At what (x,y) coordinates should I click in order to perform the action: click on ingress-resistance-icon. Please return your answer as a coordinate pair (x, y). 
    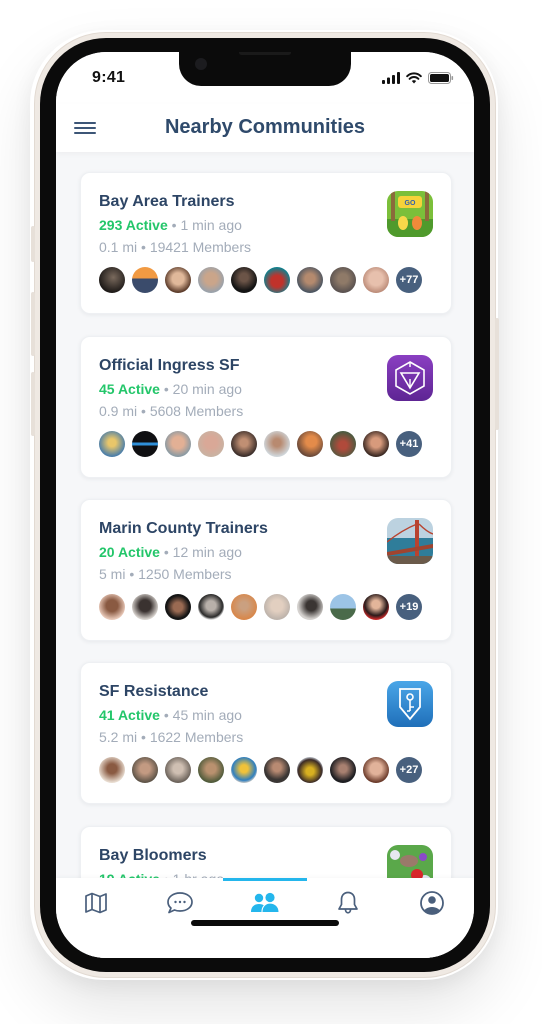
    Looking at the image, I should click on (410, 704).